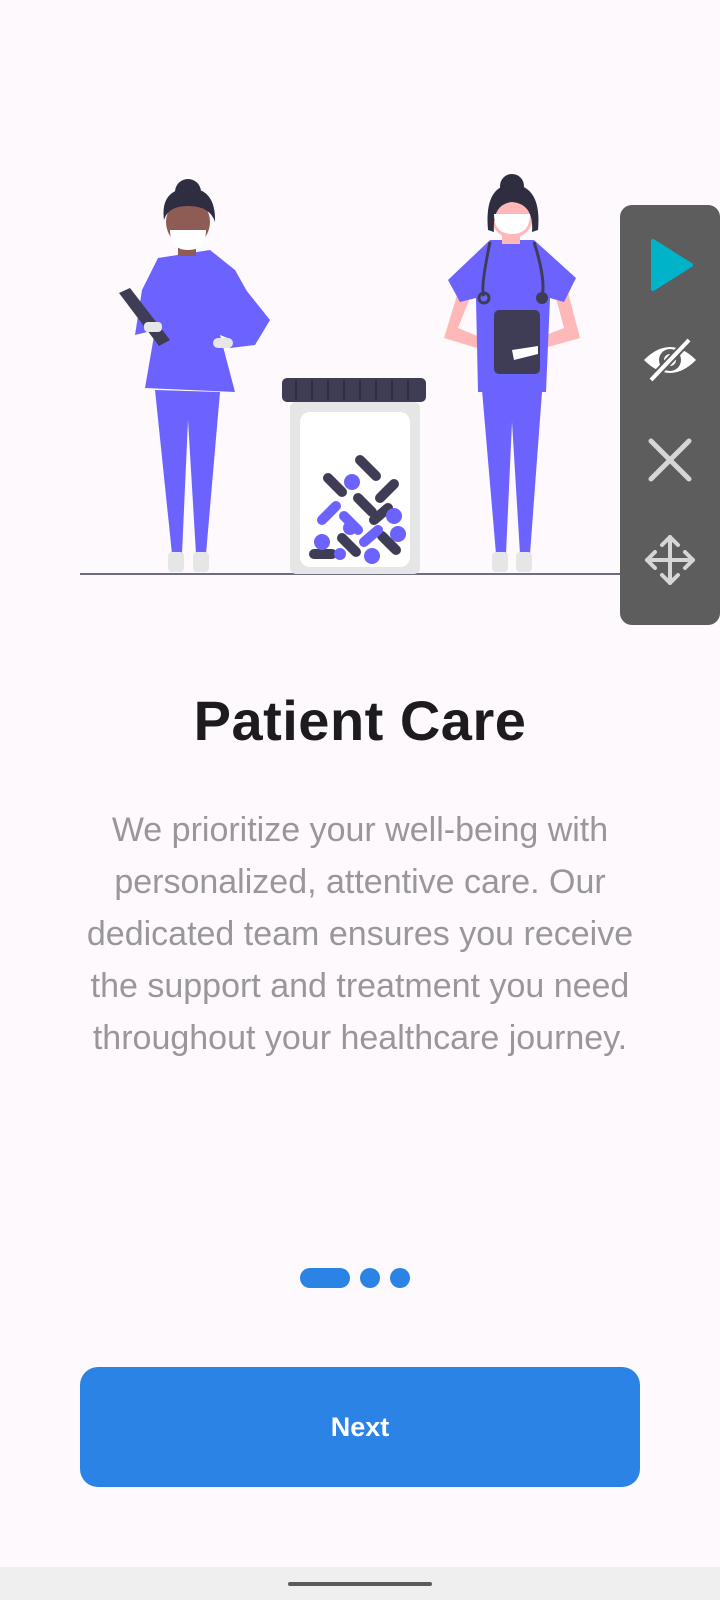 This screenshot has height=1600, width=720. What do you see at coordinates (512, 373) in the screenshot?
I see `right-nurse-figure` at bounding box center [512, 373].